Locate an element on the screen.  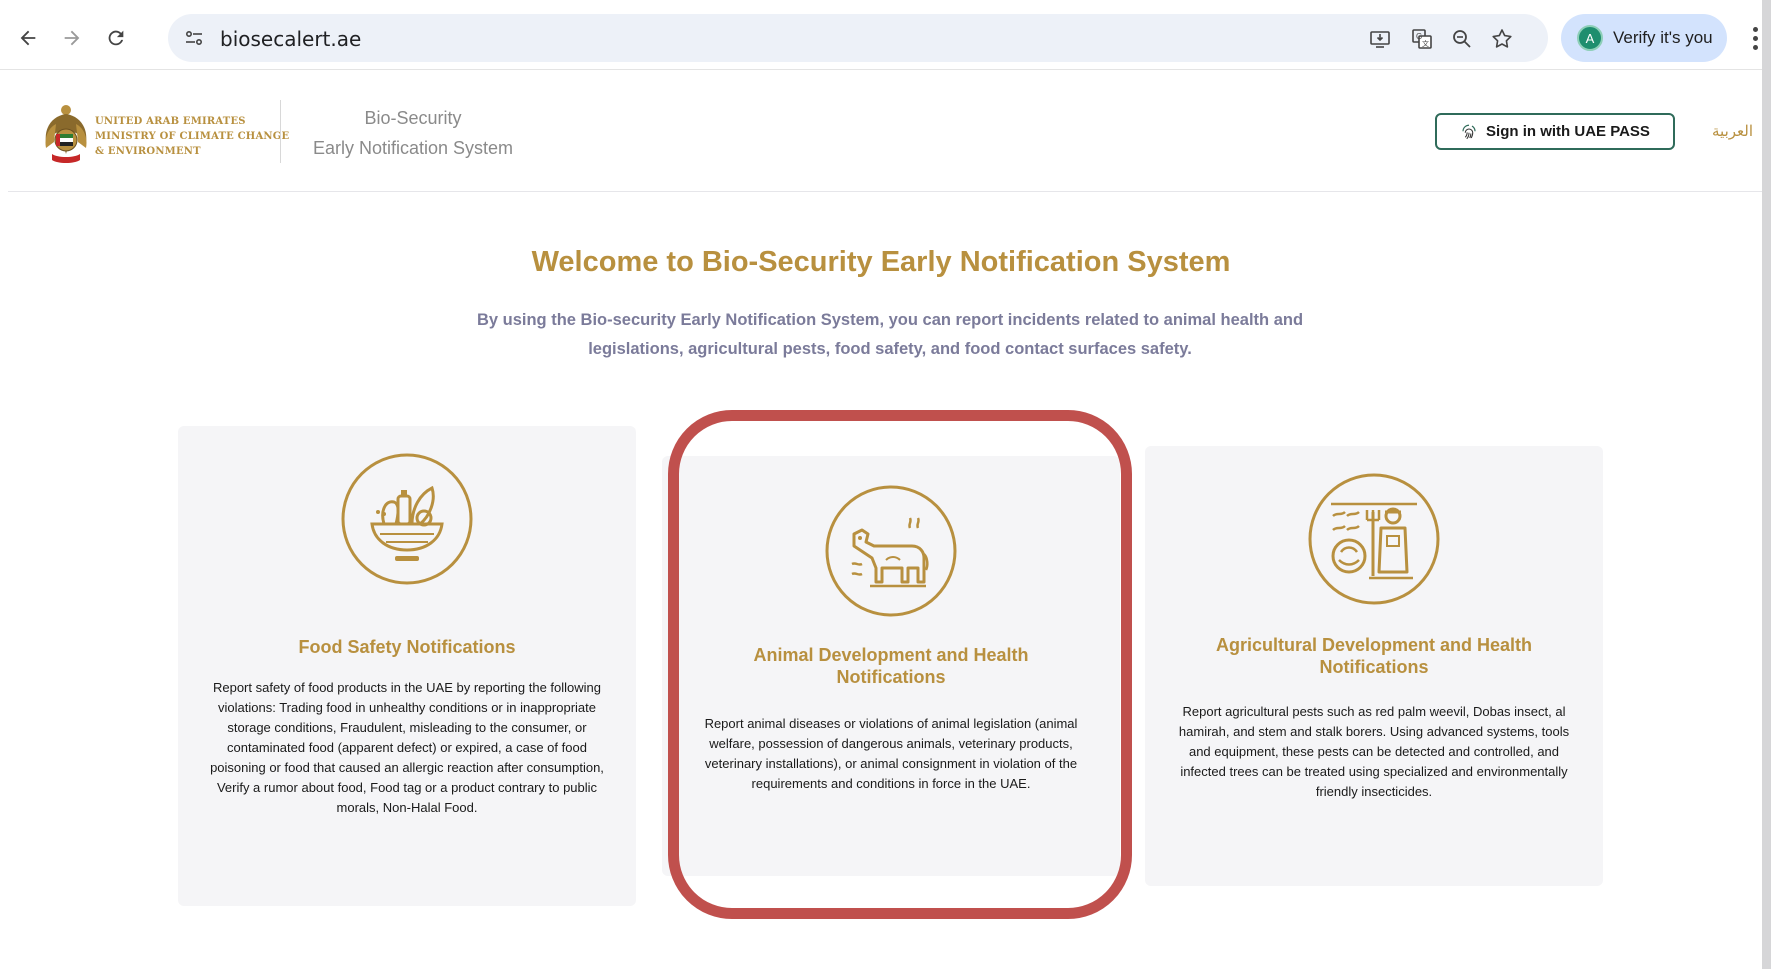
uae-pass-label: Sign in with UAE PASS is located at coordinates (1568, 131).